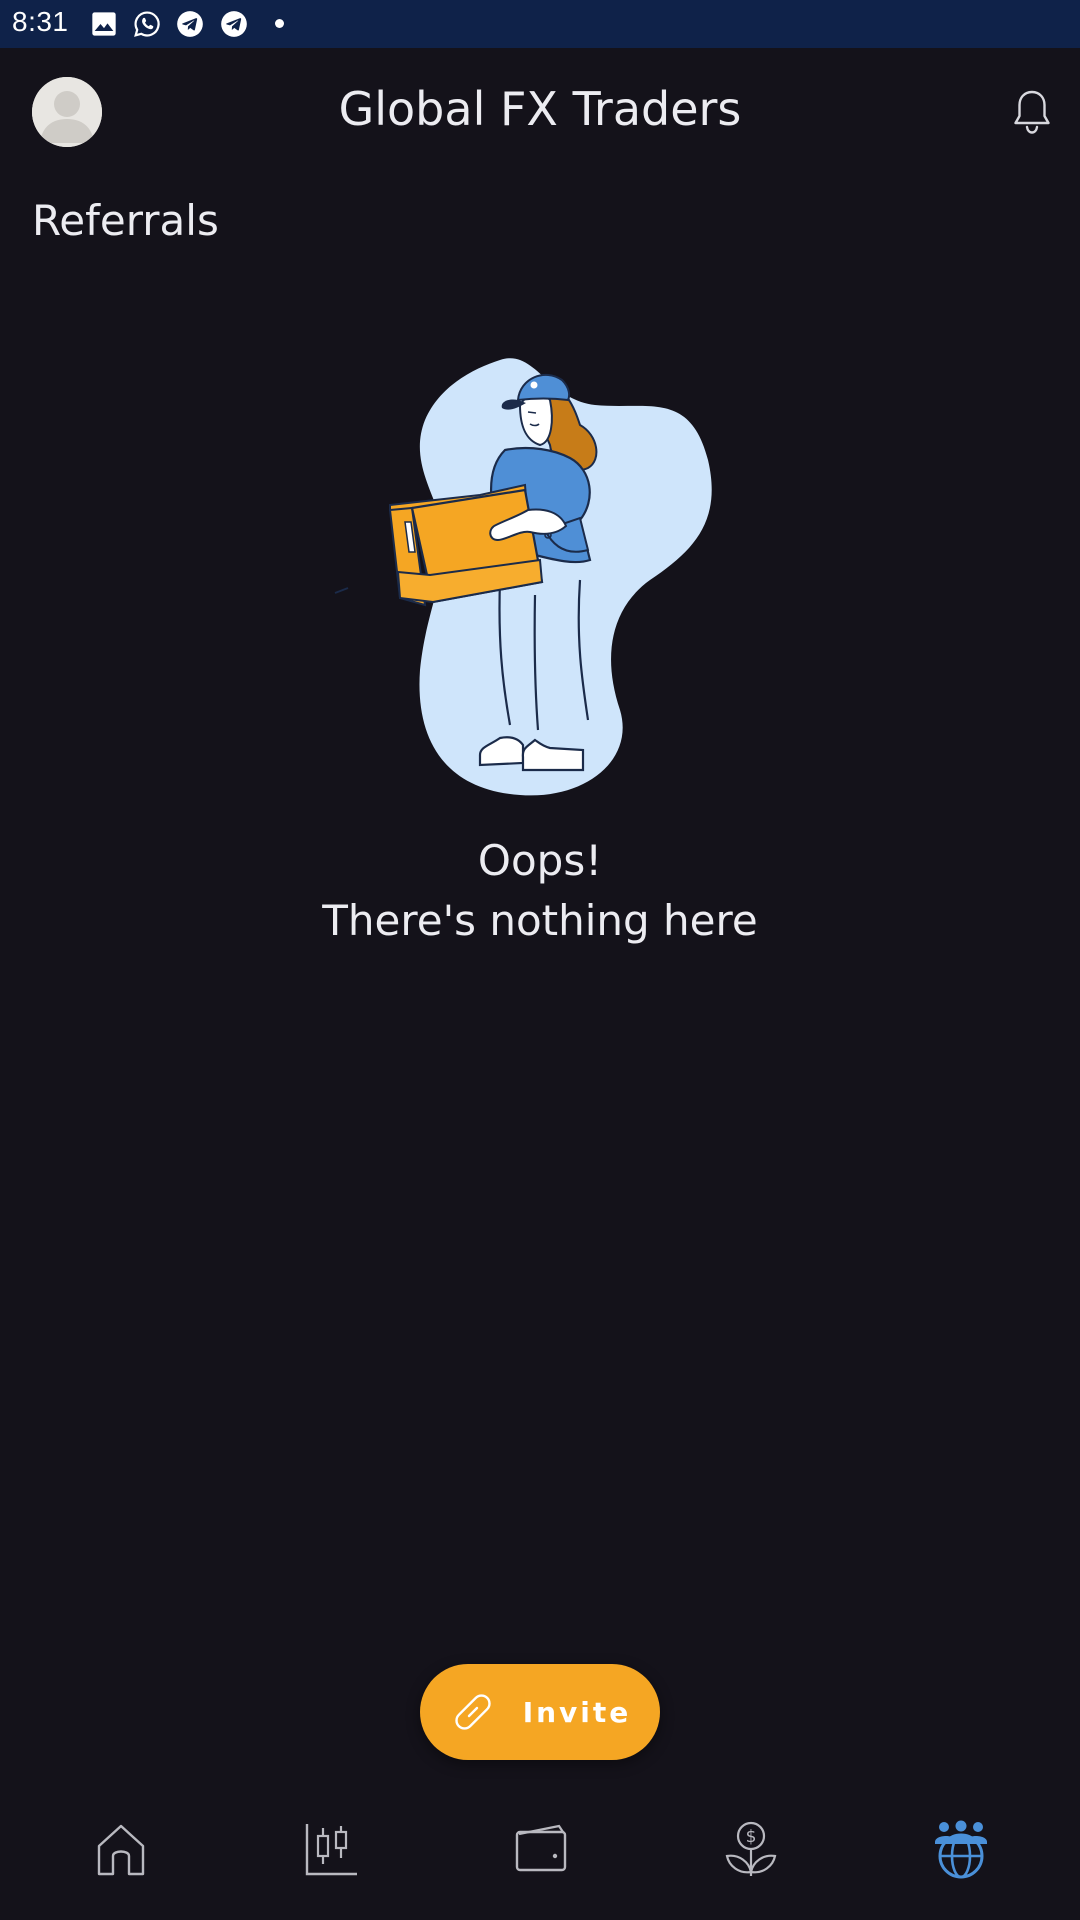 The image size is (1080, 1920). What do you see at coordinates (104, 24) in the screenshot?
I see `gallery-icon` at bounding box center [104, 24].